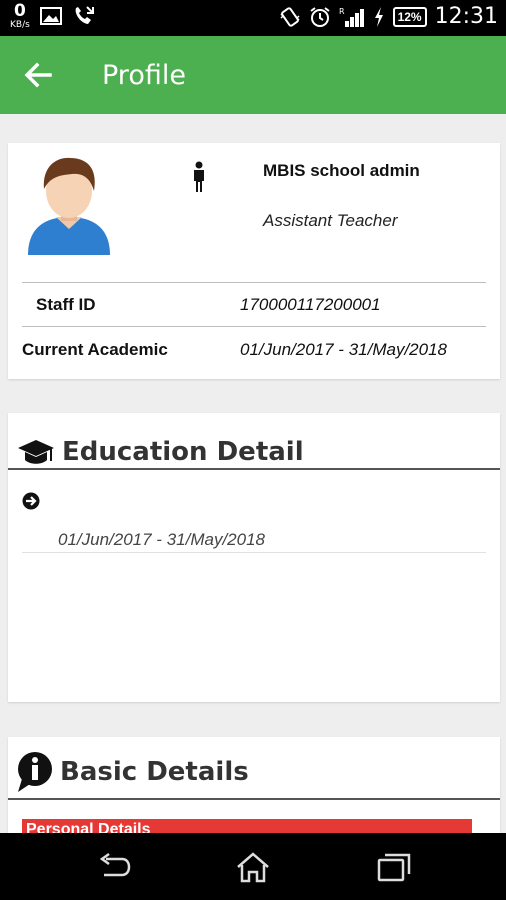 Image resolution: width=506 pixels, height=900 pixels. What do you see at coordinates (69, 206) in the screenshot?
I see `avatar` at bounding box center [69, 206].